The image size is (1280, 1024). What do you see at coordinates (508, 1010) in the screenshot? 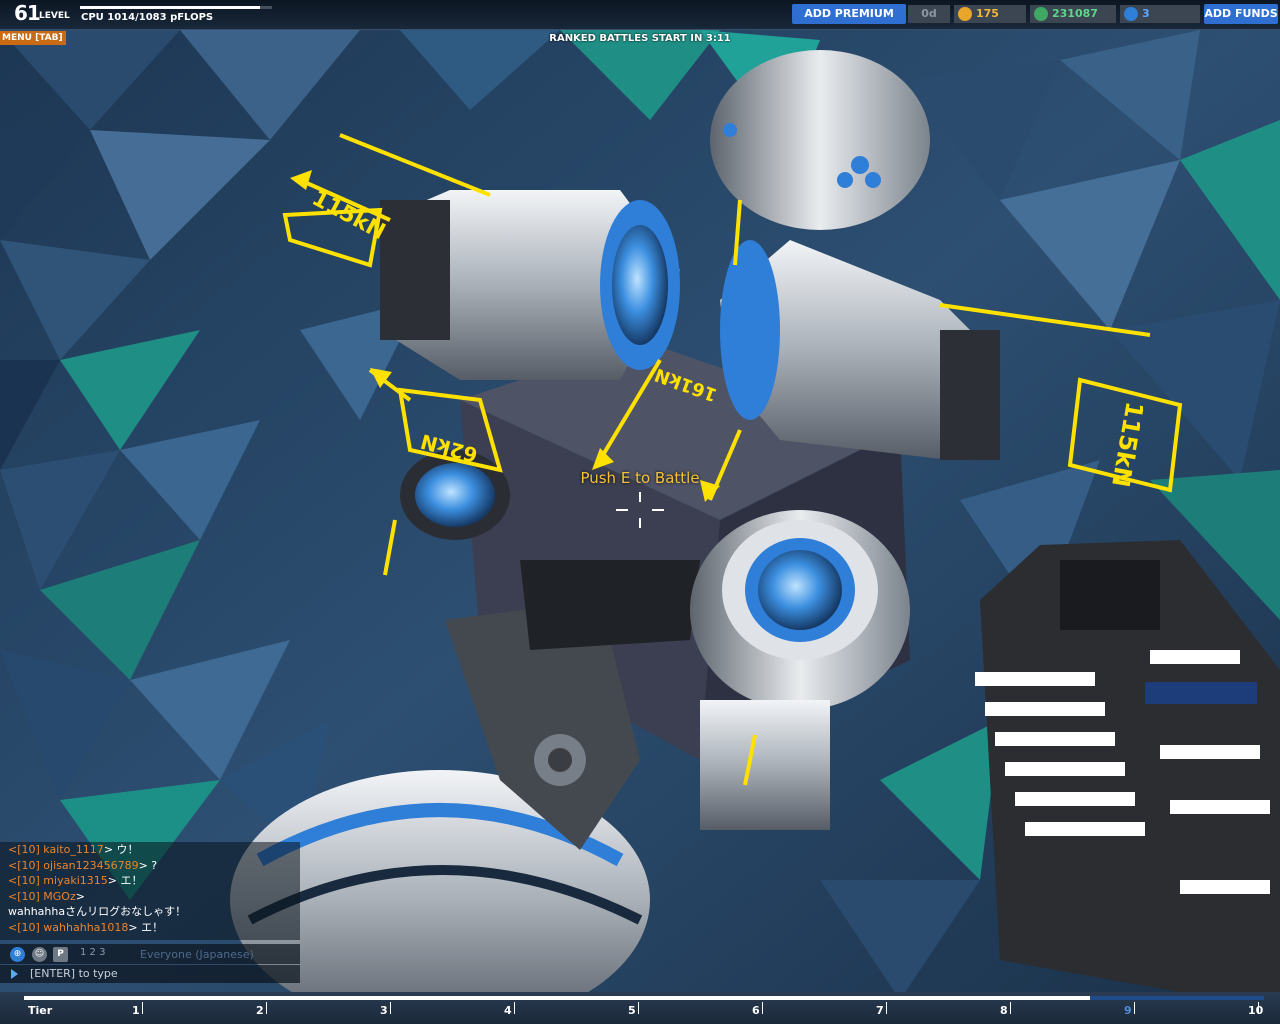
I see `tier-tick-label: 4` at bounding box center [508, 1010].